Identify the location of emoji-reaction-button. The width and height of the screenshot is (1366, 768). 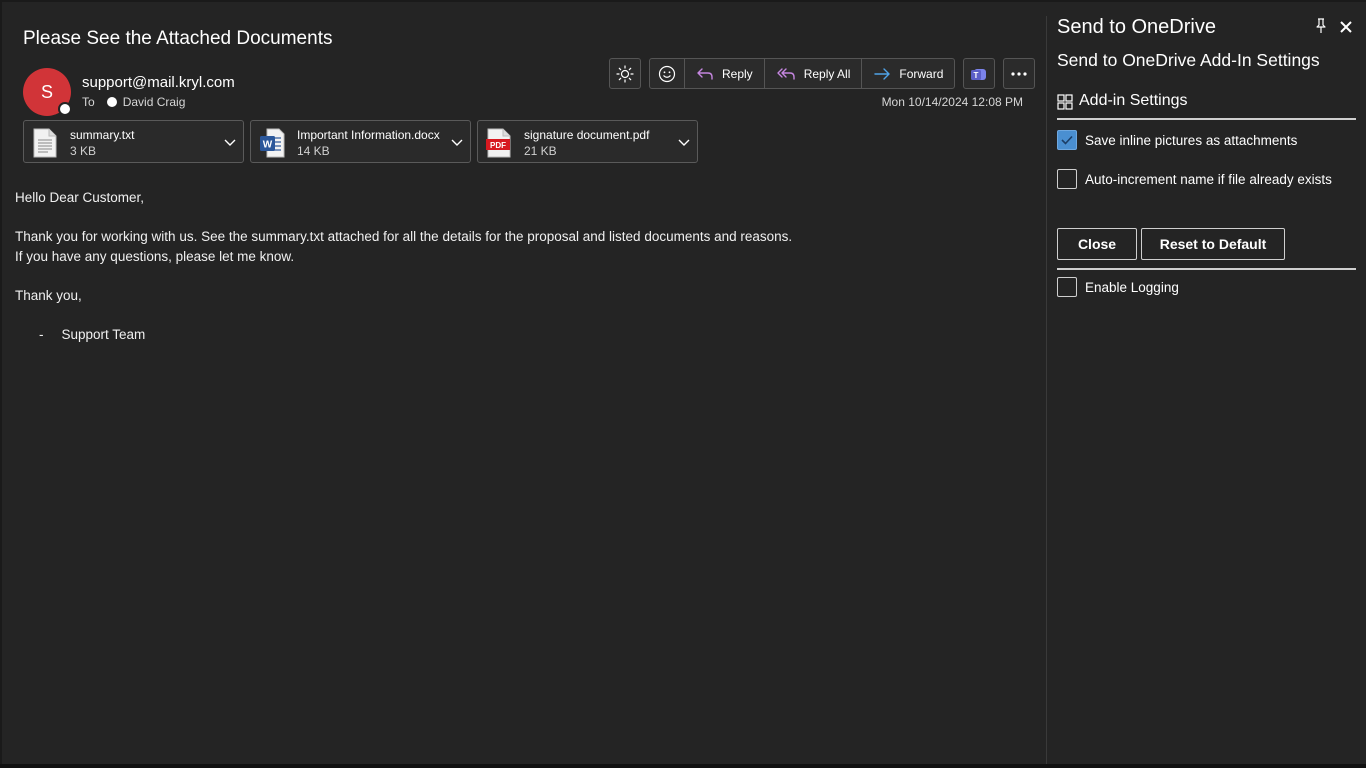
(667, 73).